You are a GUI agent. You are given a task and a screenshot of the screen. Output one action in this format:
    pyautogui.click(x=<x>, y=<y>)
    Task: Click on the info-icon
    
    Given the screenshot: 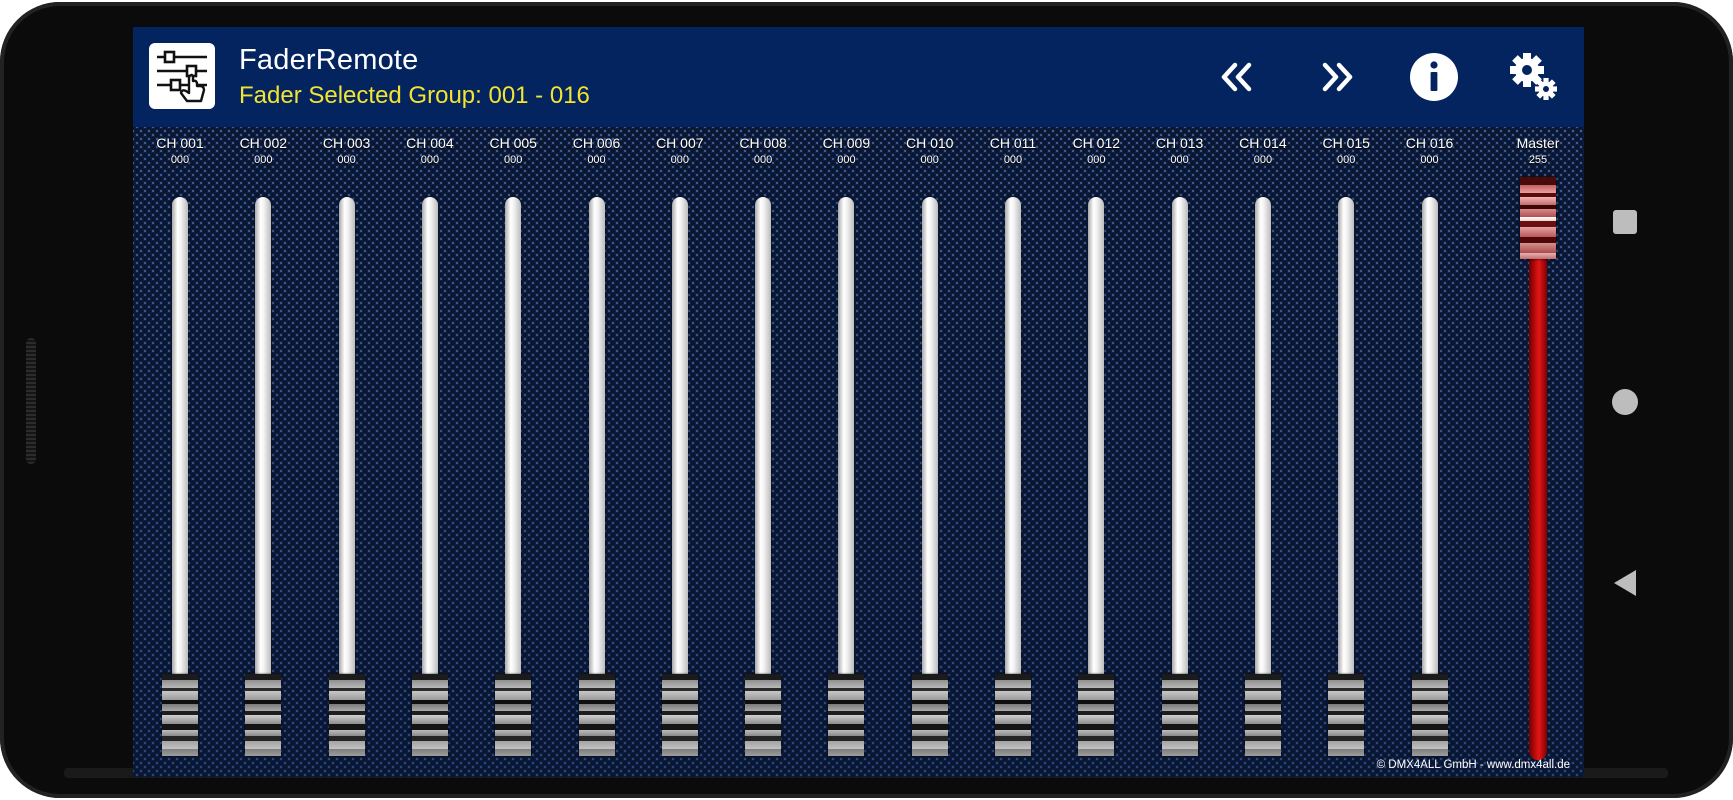 What is the action you would take?
    pyautogui.click(x=1434, y=77)
    